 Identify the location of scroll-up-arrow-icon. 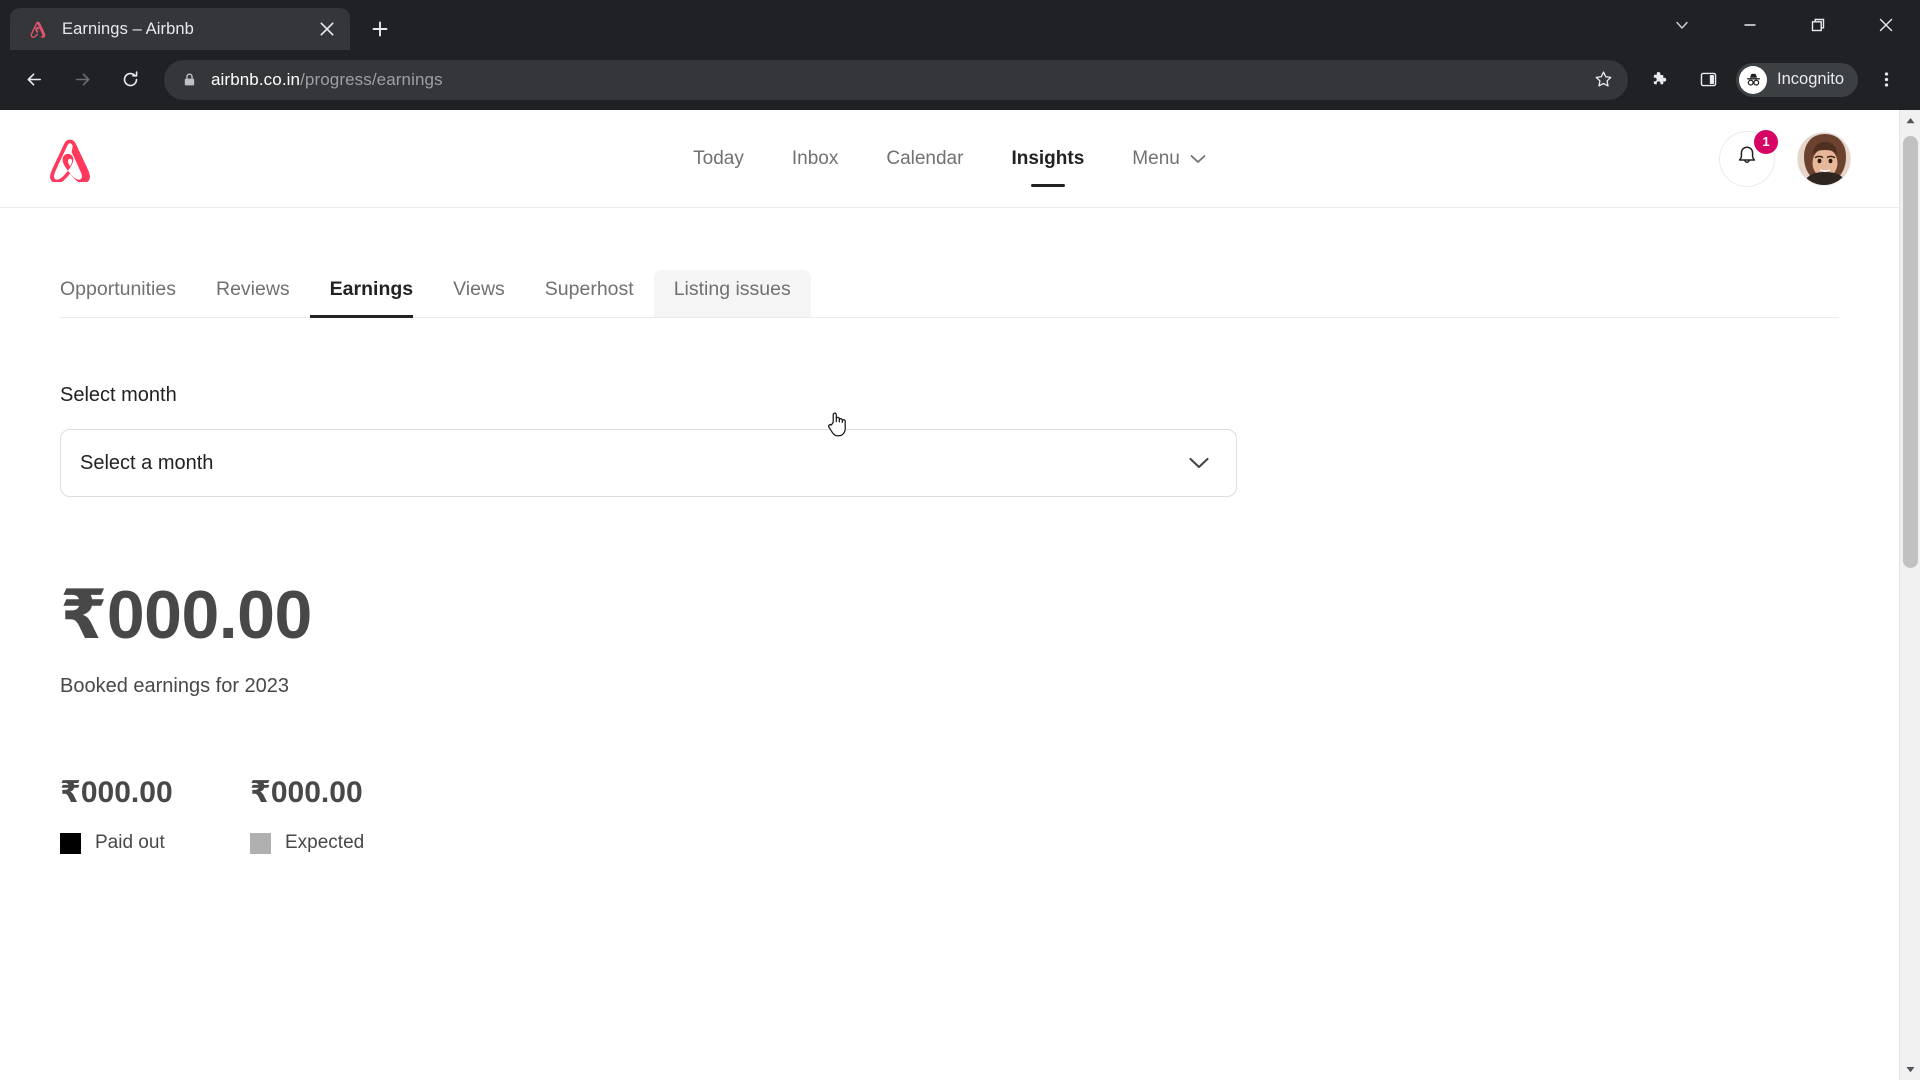
(1910, 120).